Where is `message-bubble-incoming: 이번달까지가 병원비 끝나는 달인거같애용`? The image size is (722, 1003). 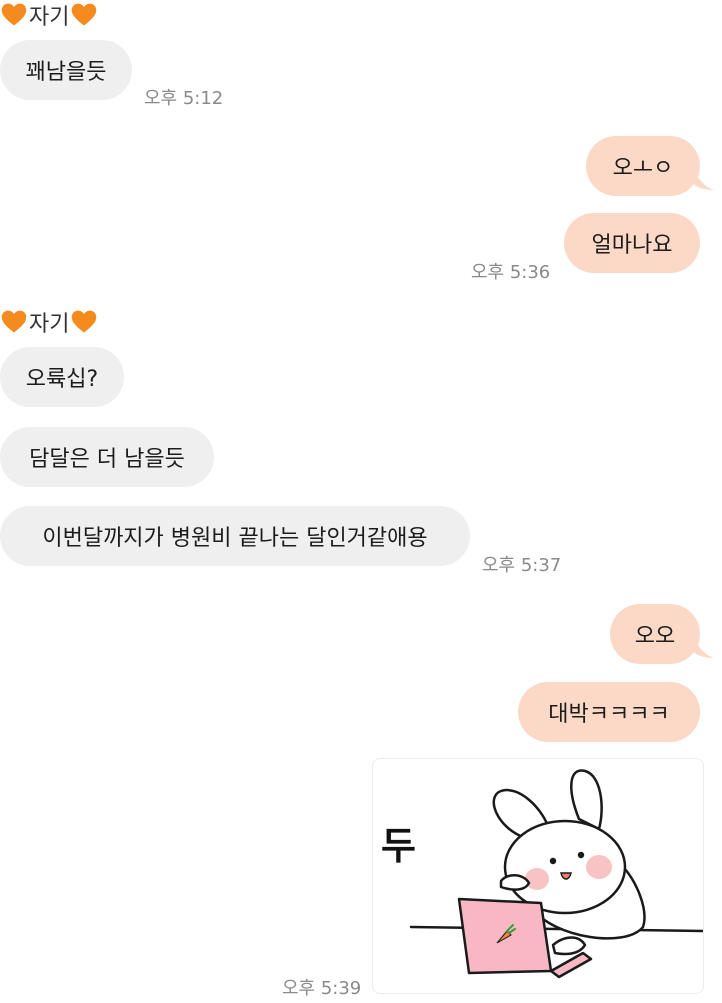 message-bubble-incoming: 이번달까지가 병원비 끝나는 달인거같애용 is located at coordinates (235, 536).